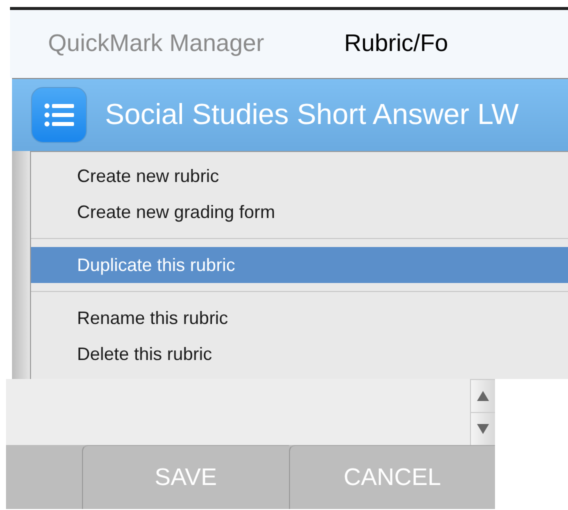 The height and width of the screenshot is (510, 568). Describe the element at coordinates (299, 318) in the screenshot. I see `menu-item: Rename this rubric` at that location.